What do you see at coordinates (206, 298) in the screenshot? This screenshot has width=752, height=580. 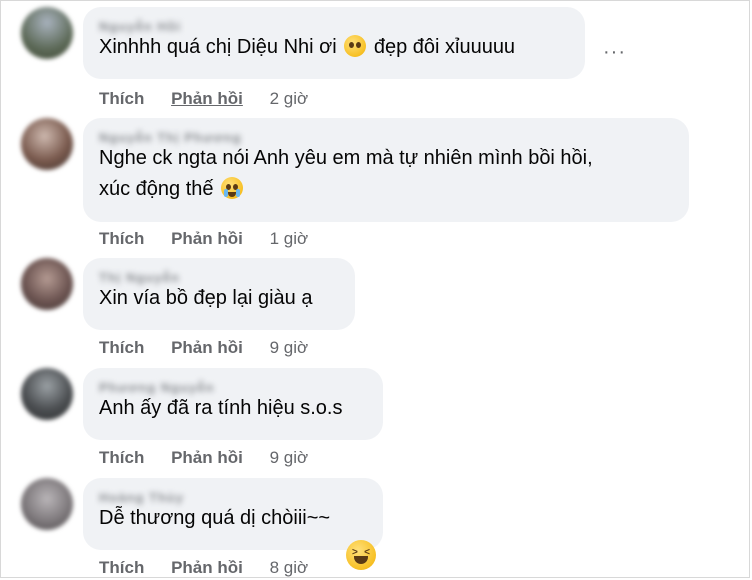 I see `comment-text: Xin vía bồ đẹp lại giàu ạ` at bounding box center [206, 298].